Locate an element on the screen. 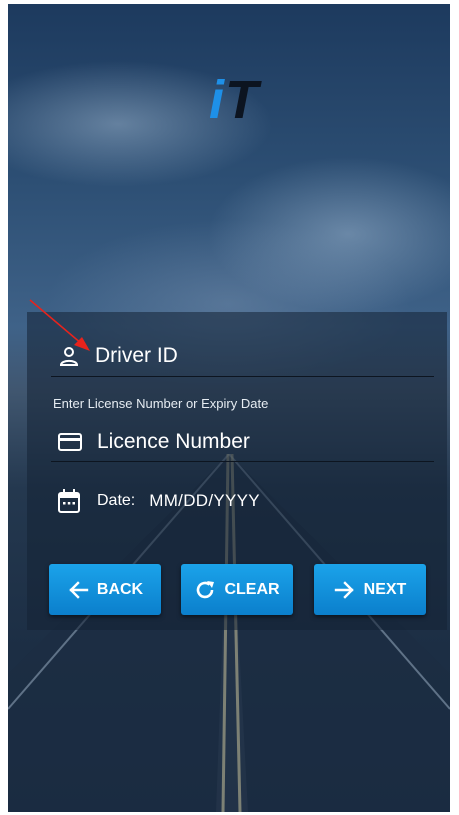  clear-button: CLEAR is located at coordinates (237, 589).